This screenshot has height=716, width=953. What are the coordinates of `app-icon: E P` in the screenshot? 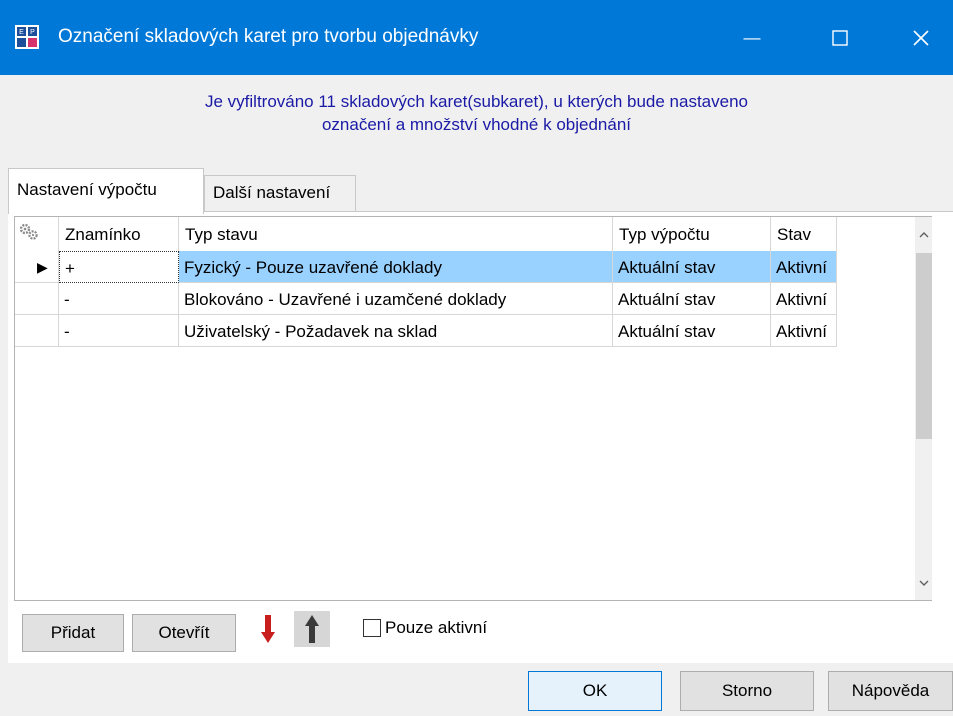 It's located at (27, 37).